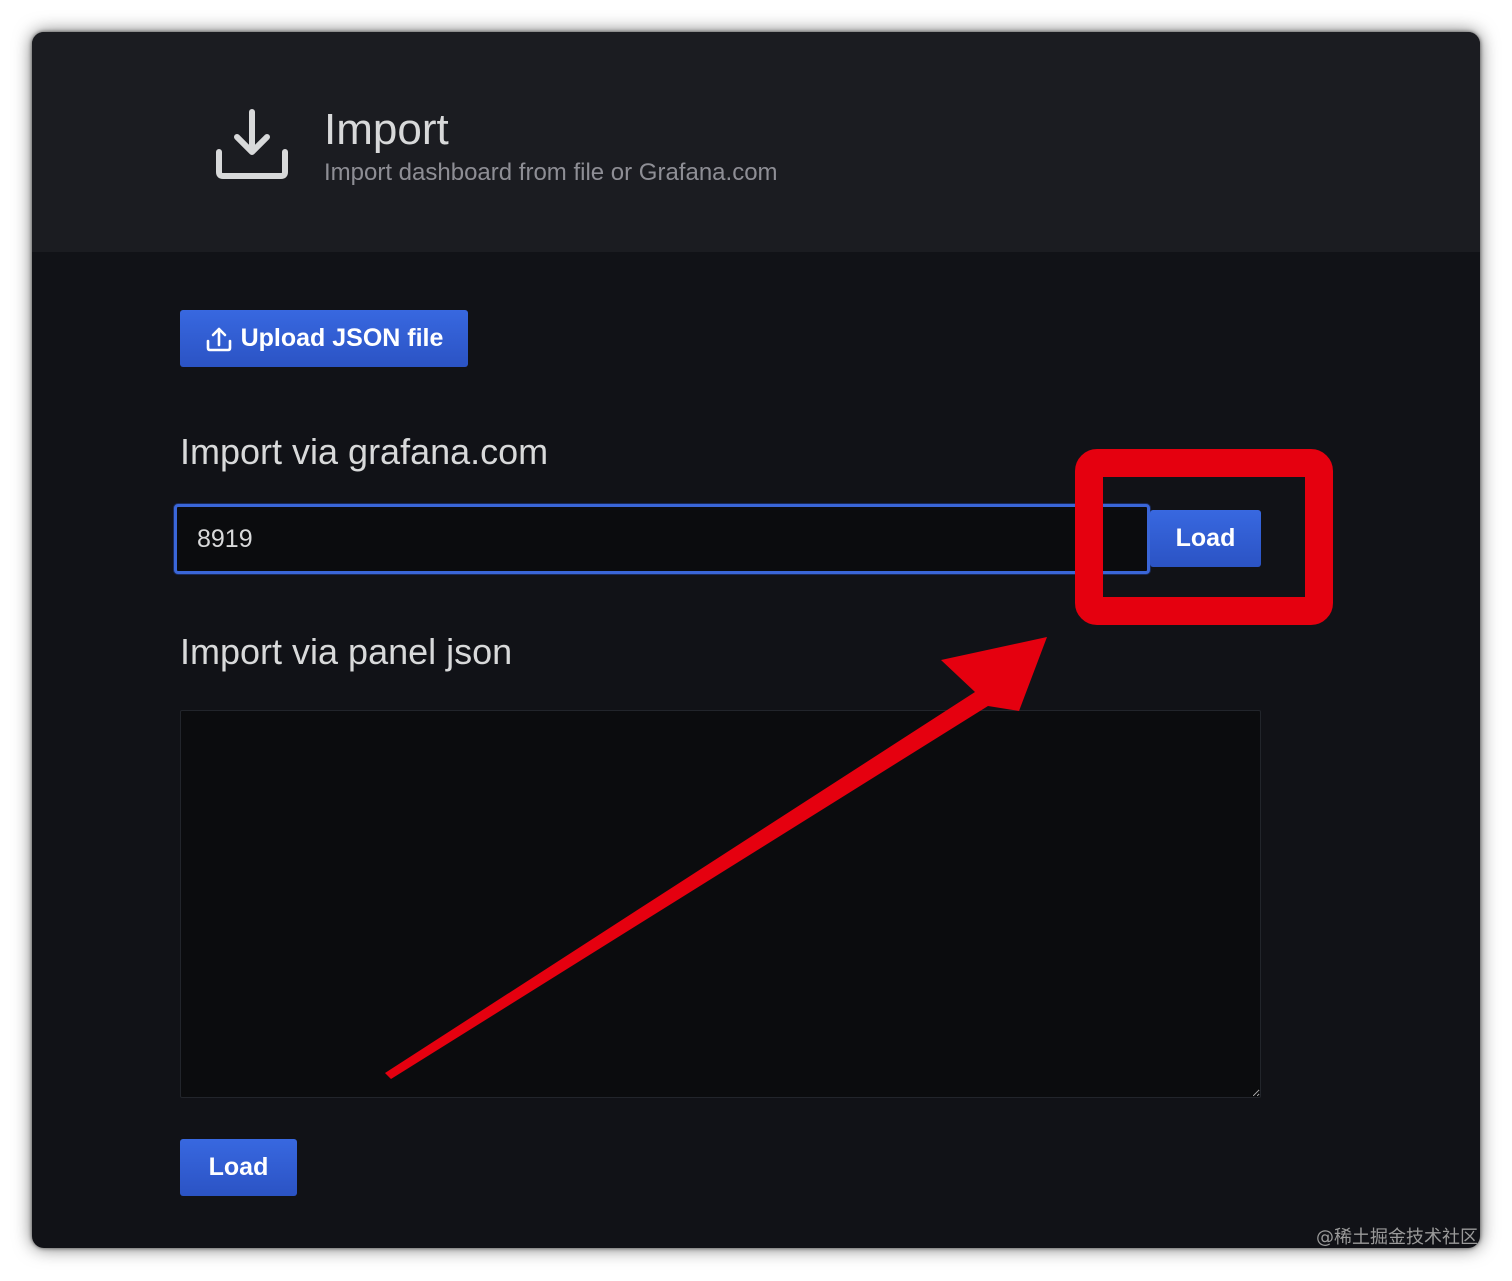 This screenshot has height=1281, width=1512. What do you see at coordinates (662, 539) in the screenshot?
I see `grafana-com-id-input` at bounding box center [662, 539].